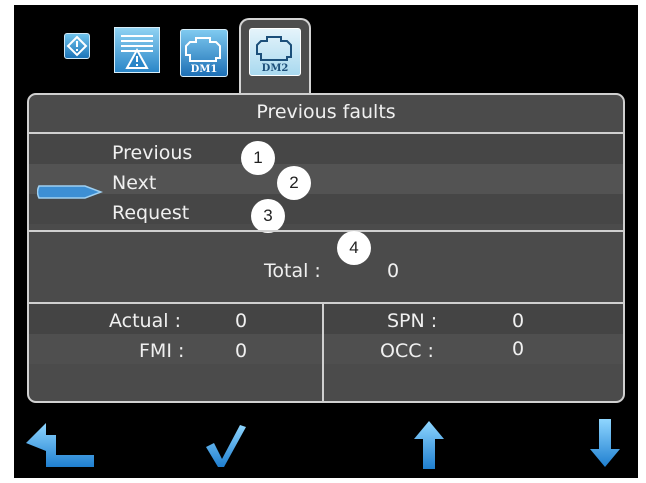 The height and width of the screenshot is (483, 646). I want to click on warning-triangle-grid-icon, so click(137, 52).